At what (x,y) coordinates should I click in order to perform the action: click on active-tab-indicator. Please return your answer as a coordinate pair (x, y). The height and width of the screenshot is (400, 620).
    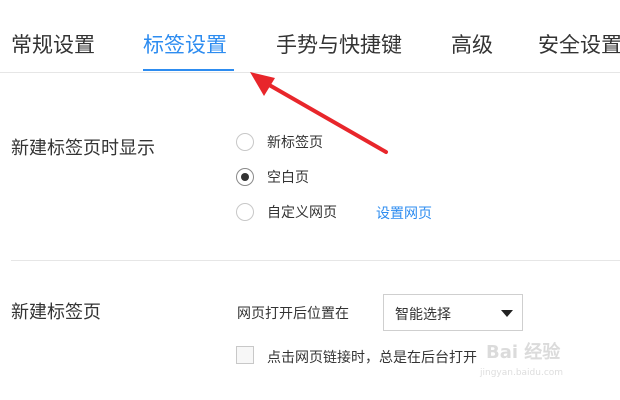
    Looking at the image, I should click on (188, 70).